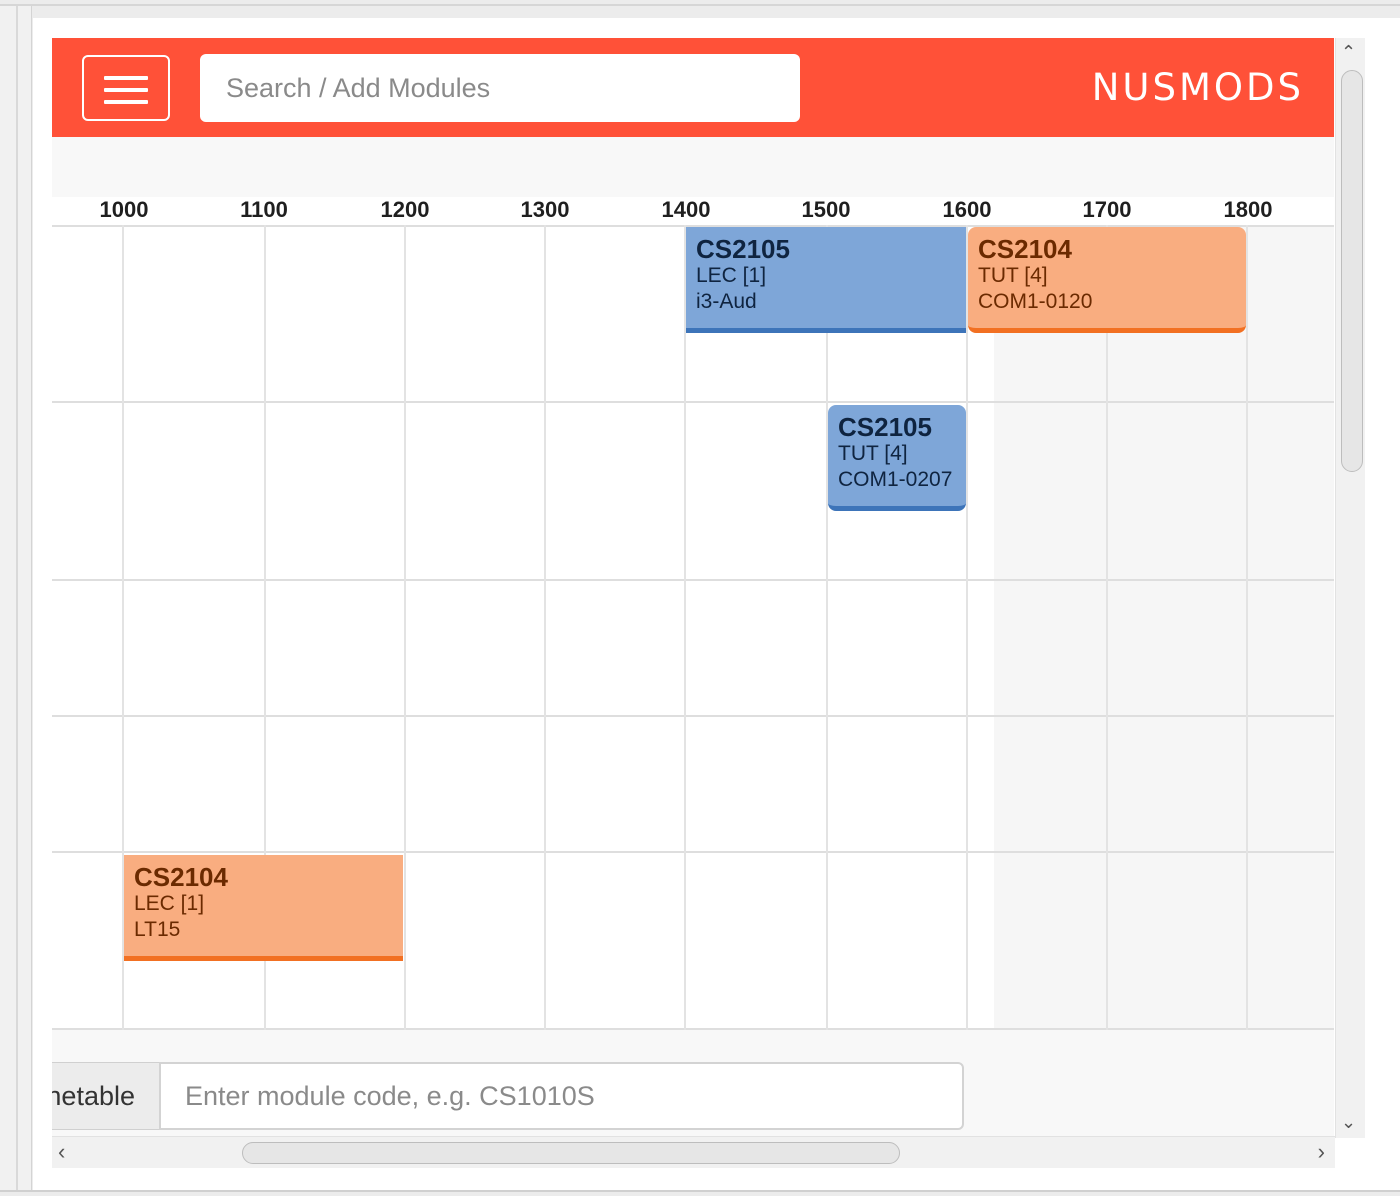 This screenshot has height=1196, width=1400. Describe the element at coordinates (1107, 209) in the screenshot. I see `time-label: 1700` at that location.